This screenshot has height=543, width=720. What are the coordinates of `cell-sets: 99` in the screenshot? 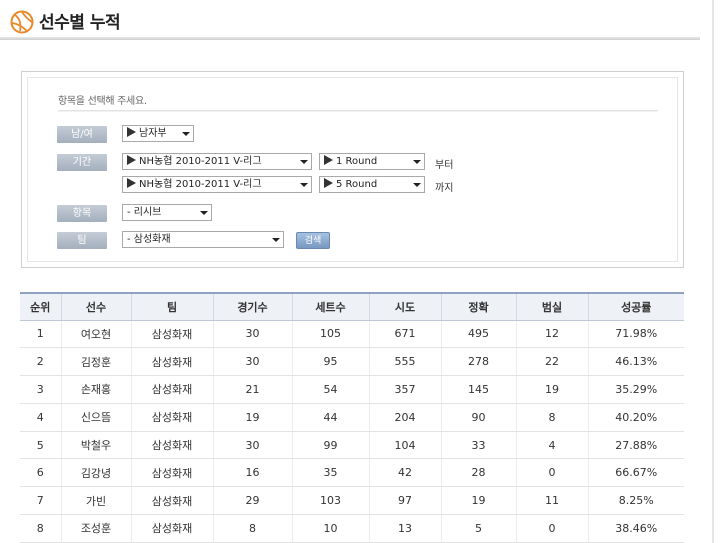 It's located at (330, 445).